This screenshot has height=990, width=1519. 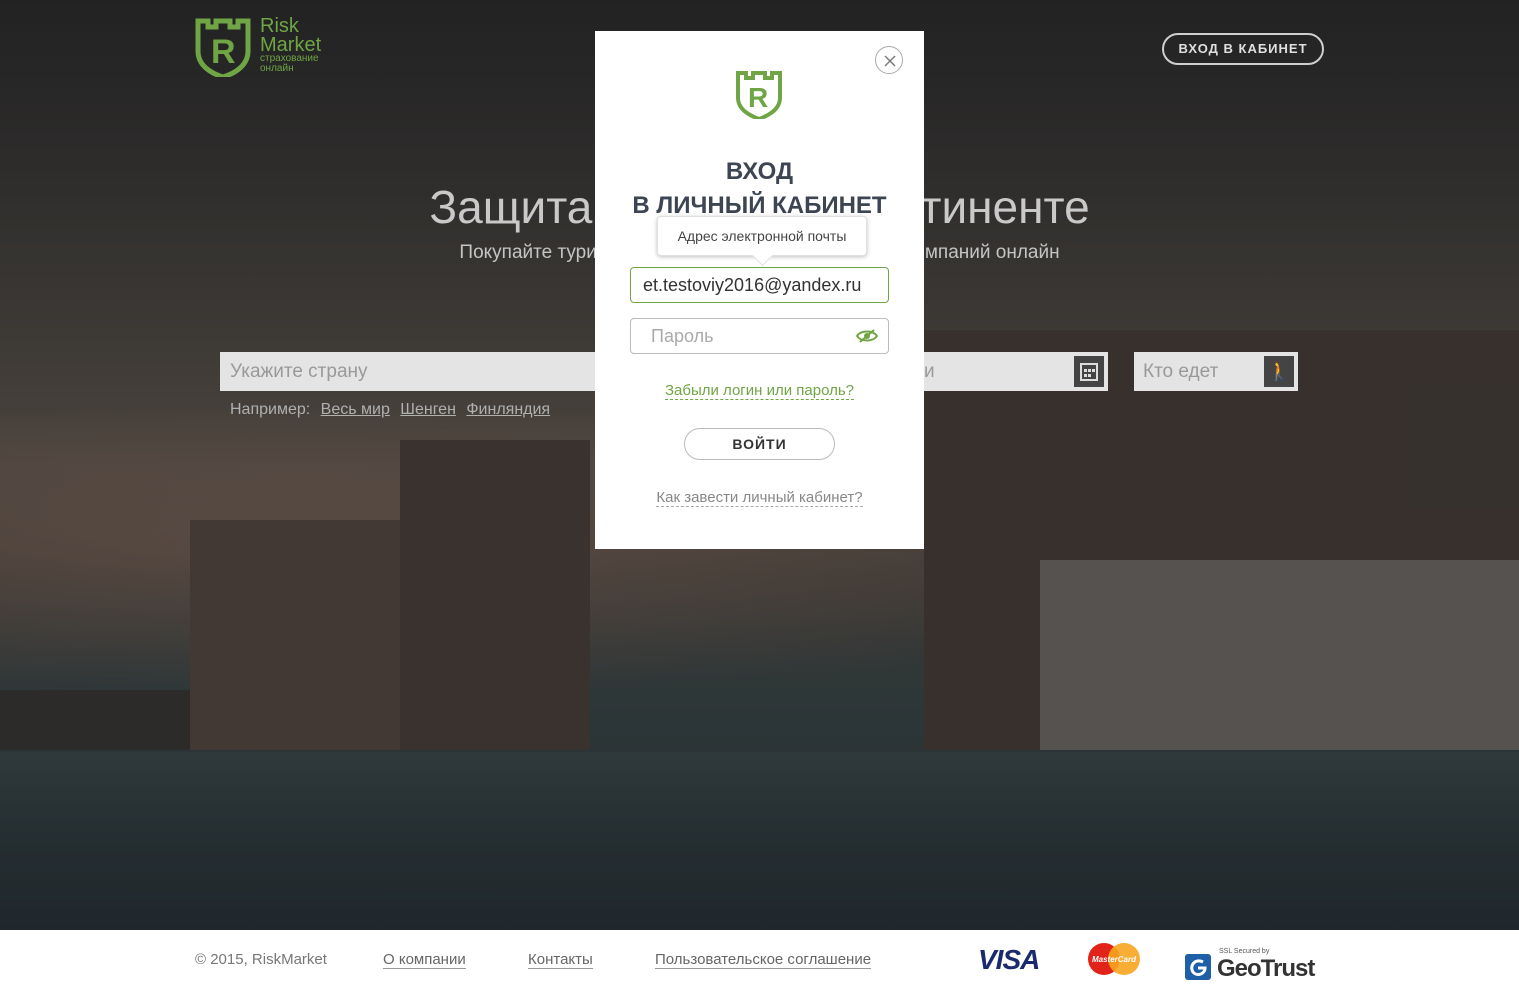 What do you see at coordinates (867, 336) in the screenshot?
I see `eye-slash-icon` at bounding box center [867, 336].